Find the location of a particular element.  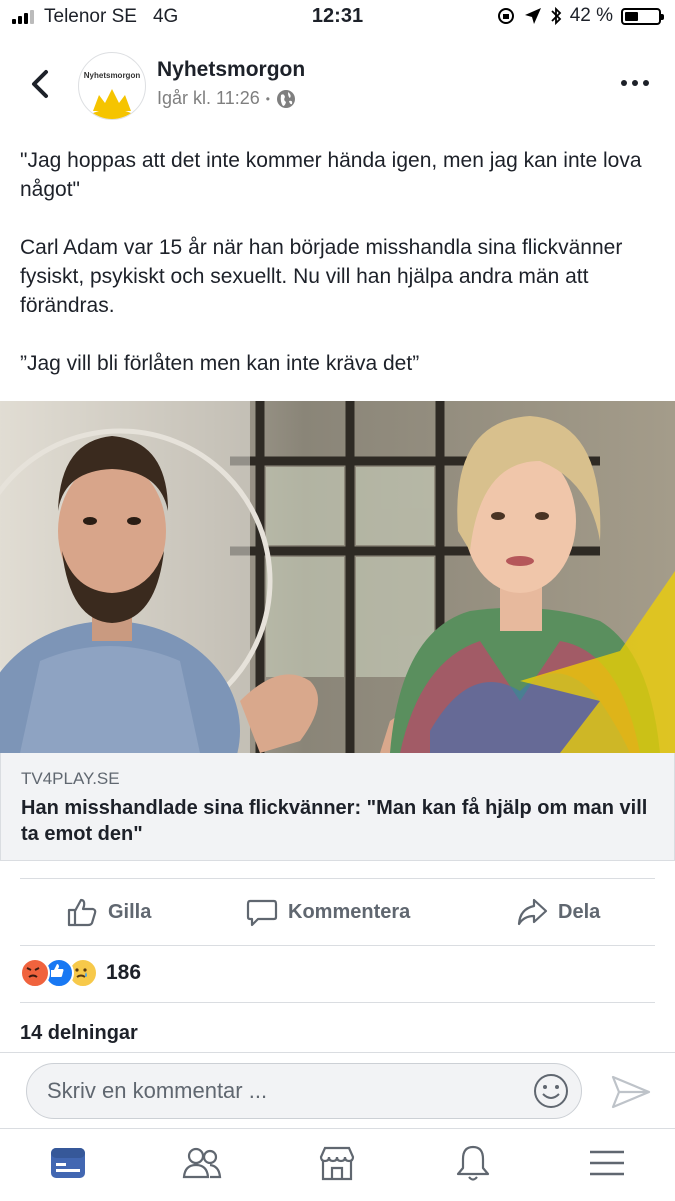

friends-icon is located at coordinates (202, 1163).